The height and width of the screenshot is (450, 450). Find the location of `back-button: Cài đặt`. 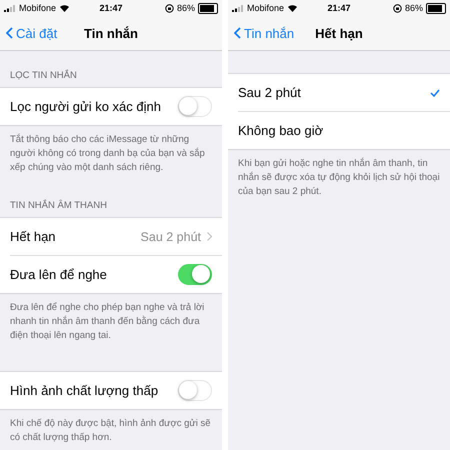

back-button: Cài đặt is located at coordinates (29, 33).